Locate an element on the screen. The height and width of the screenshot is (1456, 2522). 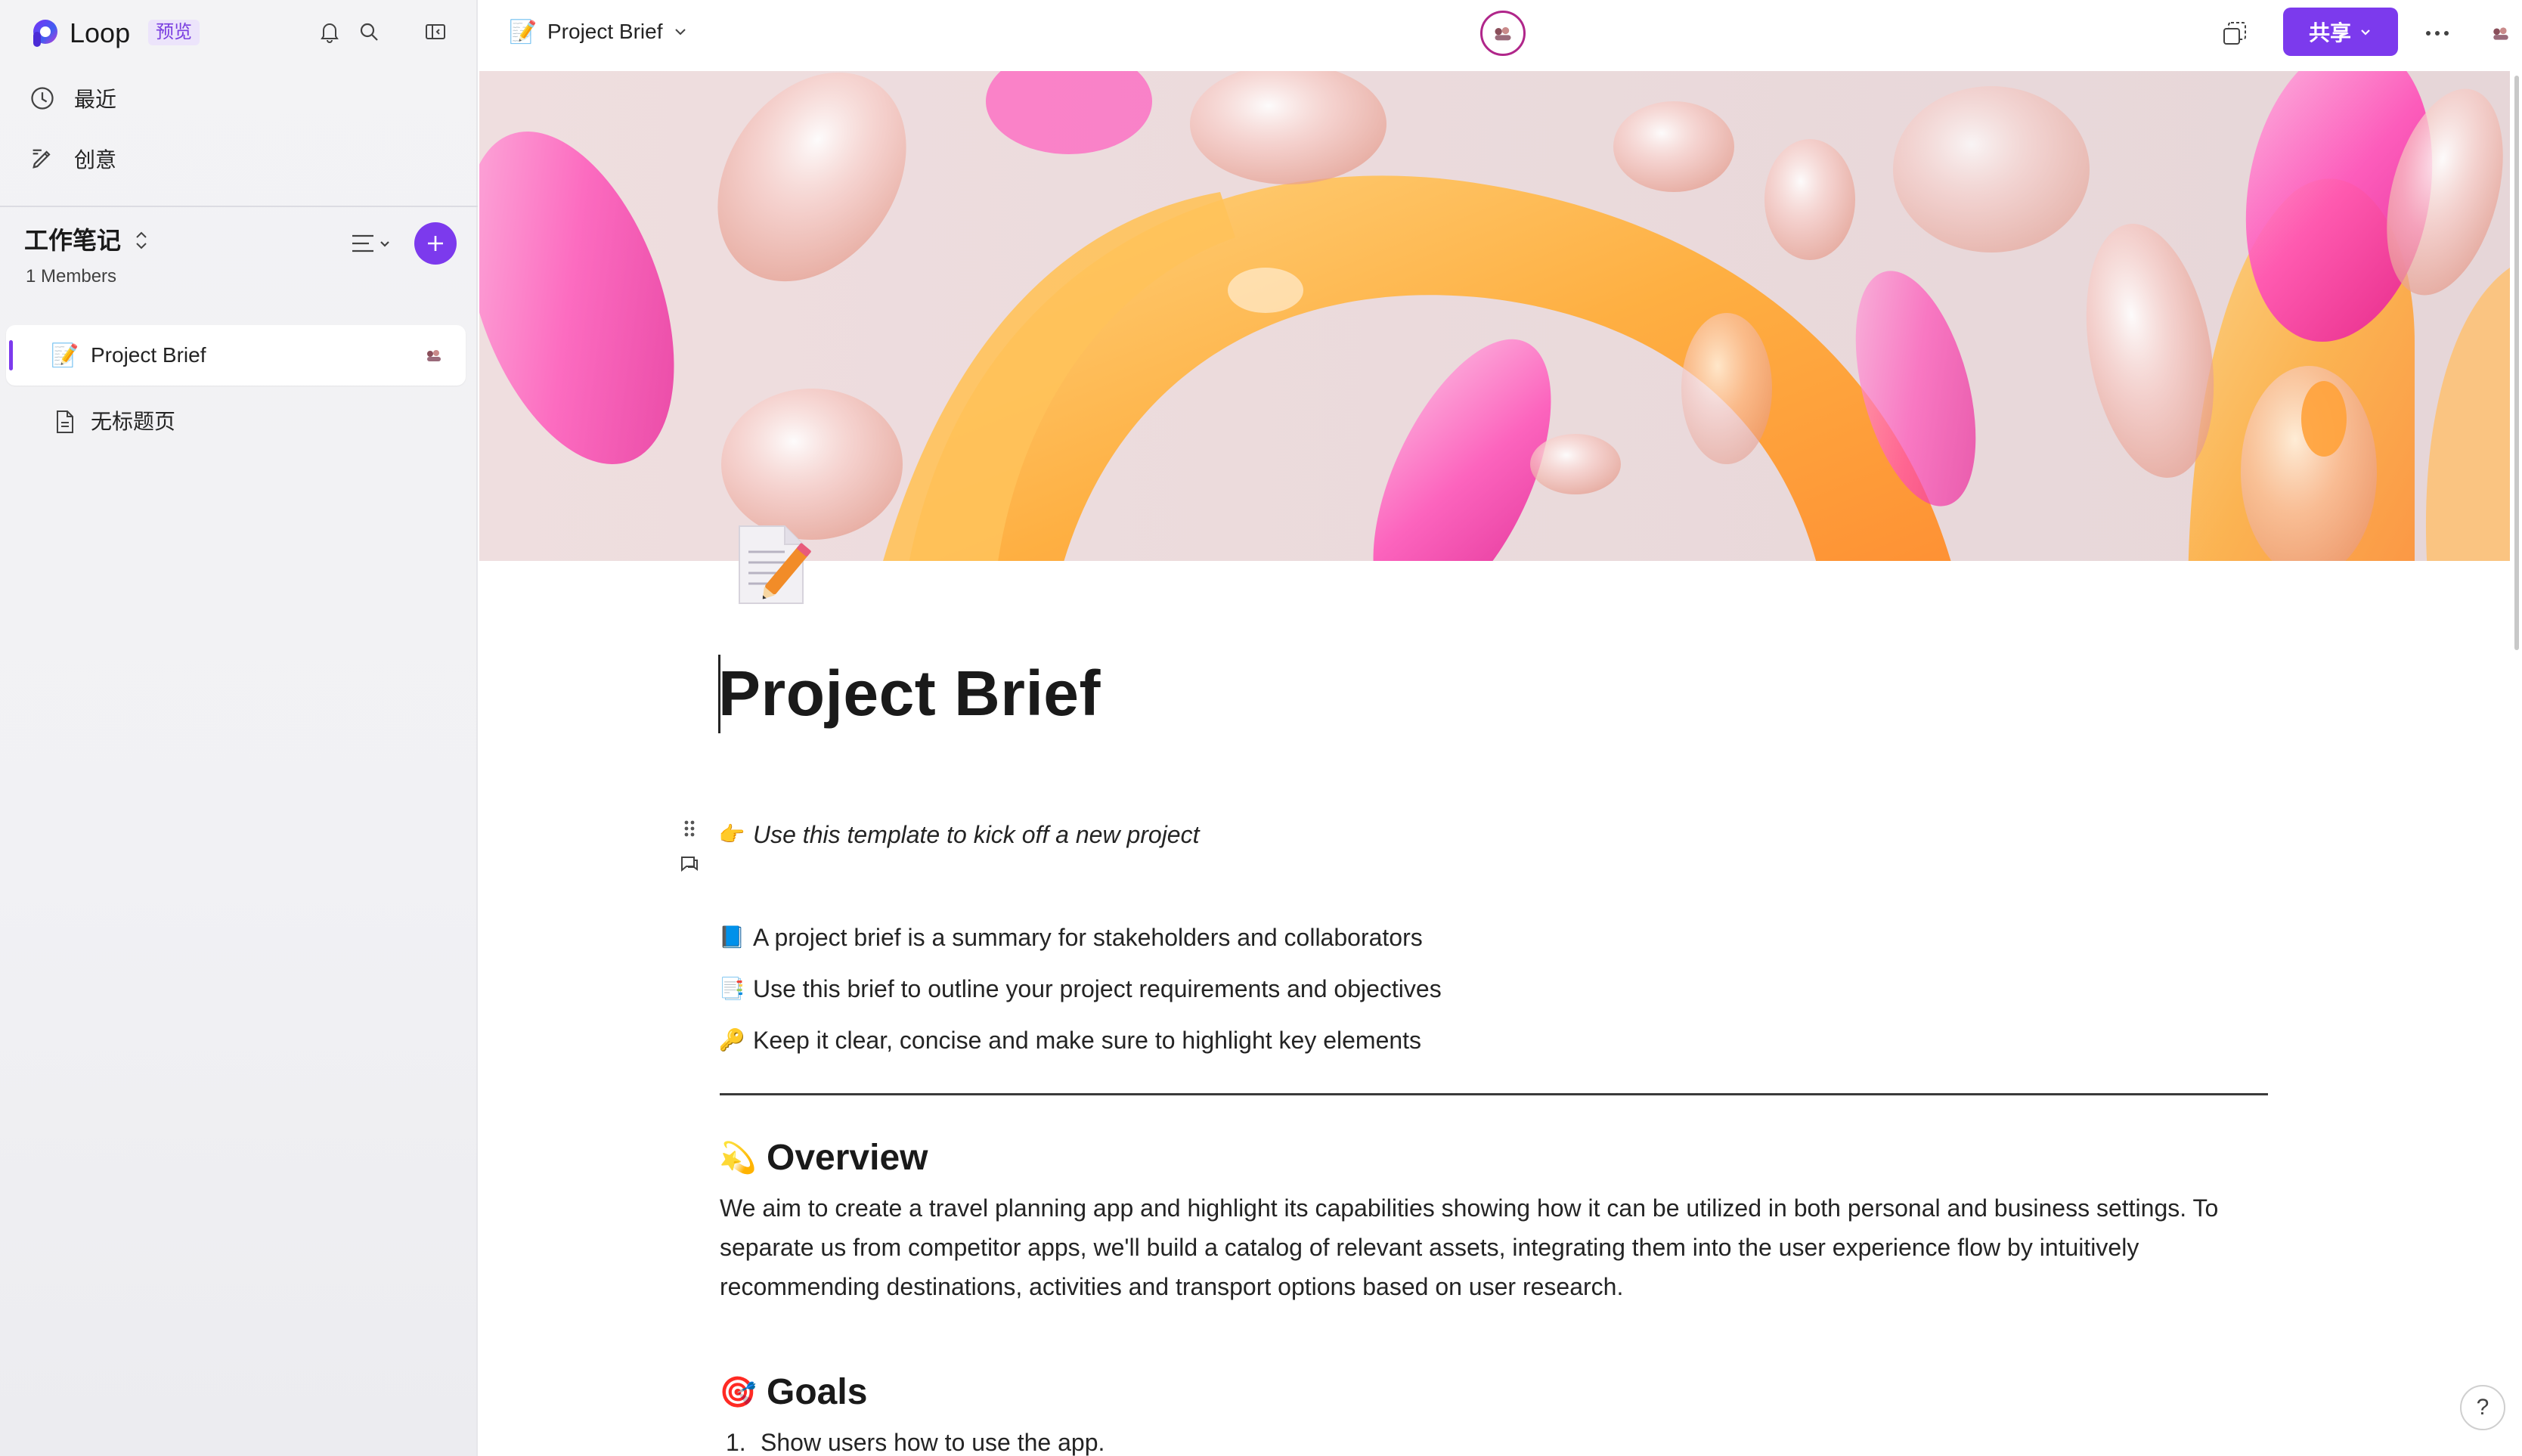
help-button: ? is located at coordinates (2482, 1407).